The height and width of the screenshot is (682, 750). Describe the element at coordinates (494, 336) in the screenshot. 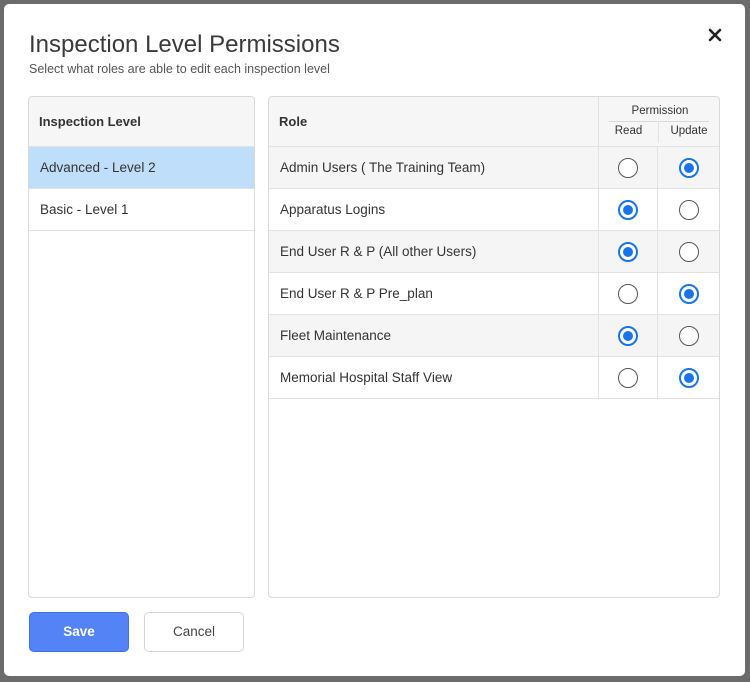

I see `table-row: Fleet Maintenance` at that location.